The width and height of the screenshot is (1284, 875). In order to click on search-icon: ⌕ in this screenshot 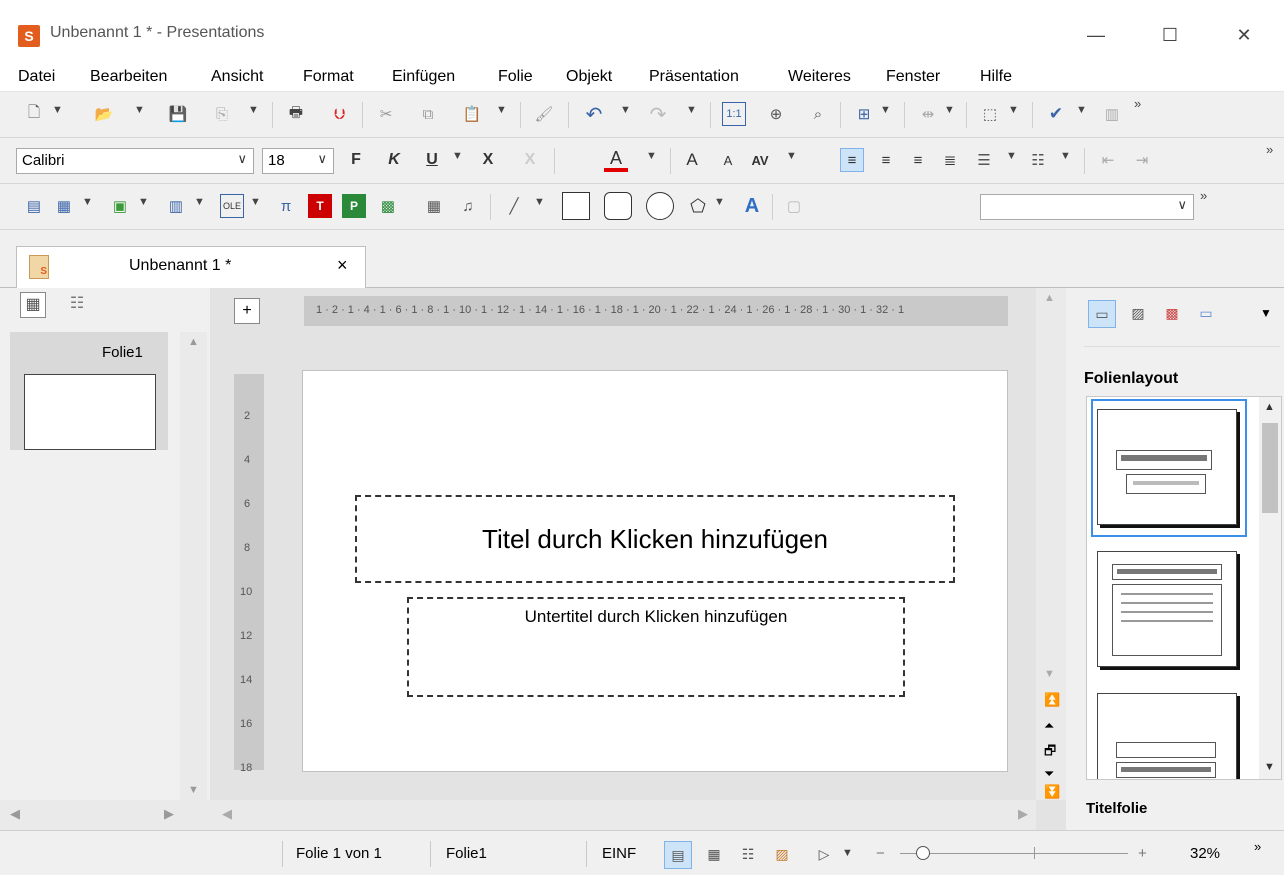, I will do `click(818, 114)`.